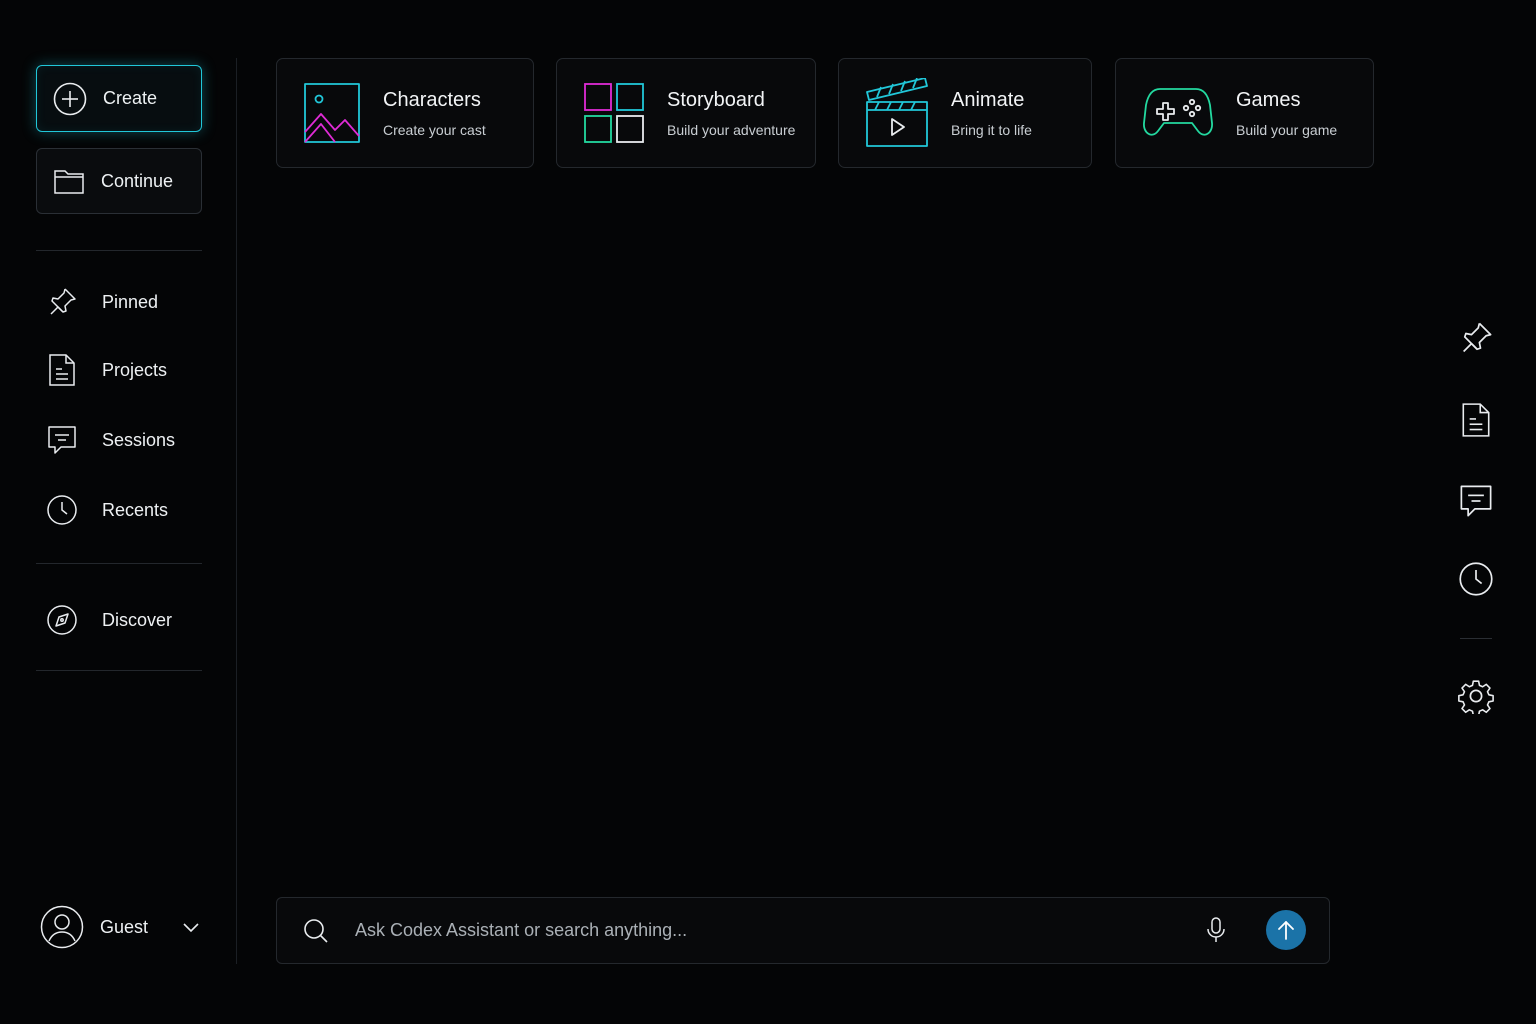 The image size is (1536, 1024). I want to click on card-title: Games, so click(1268, 99).